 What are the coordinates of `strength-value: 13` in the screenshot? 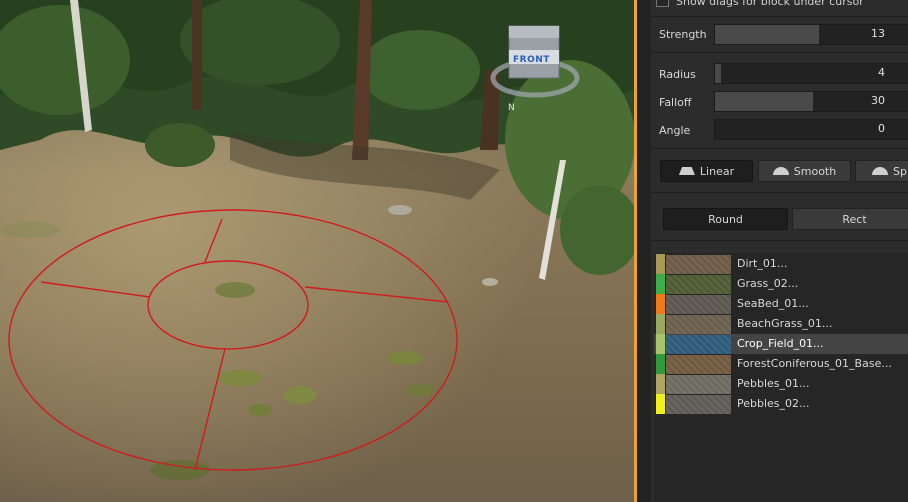 It's located at (878, 33).